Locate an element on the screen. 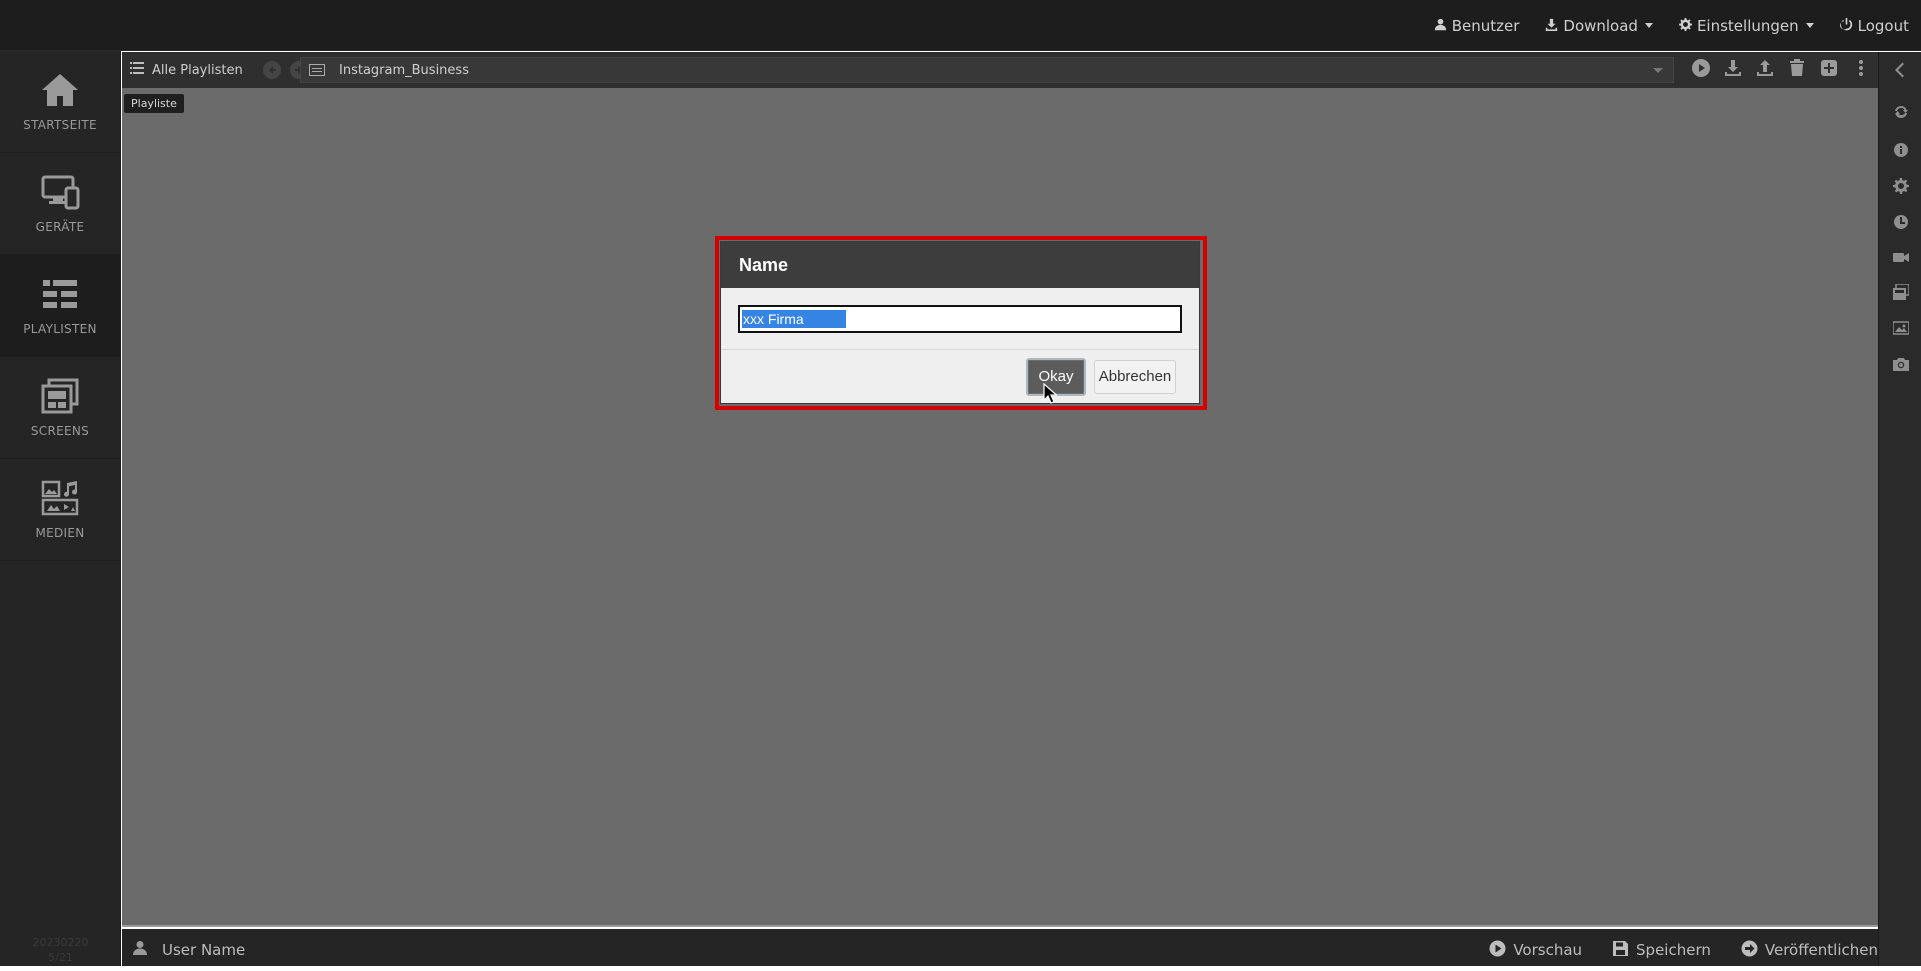  user-info: User Name is located at coordinates (188, 950).